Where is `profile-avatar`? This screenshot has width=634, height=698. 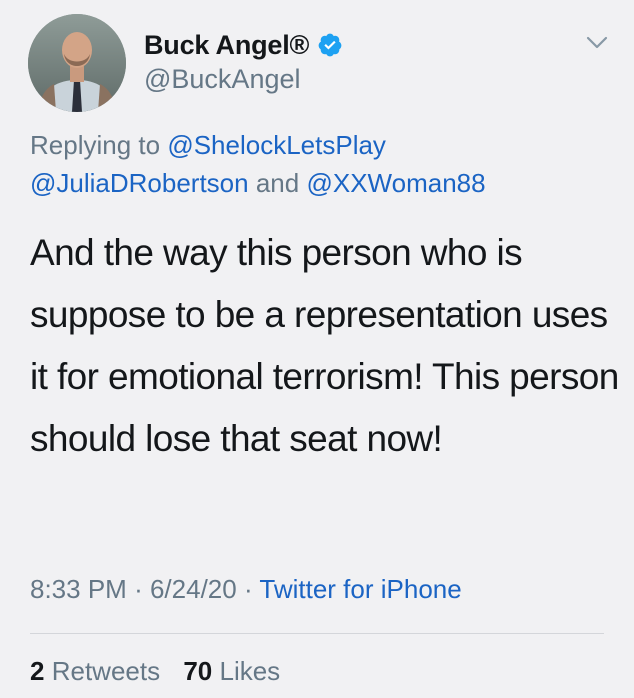
profile-avatar is located at coordinates (77, 63).